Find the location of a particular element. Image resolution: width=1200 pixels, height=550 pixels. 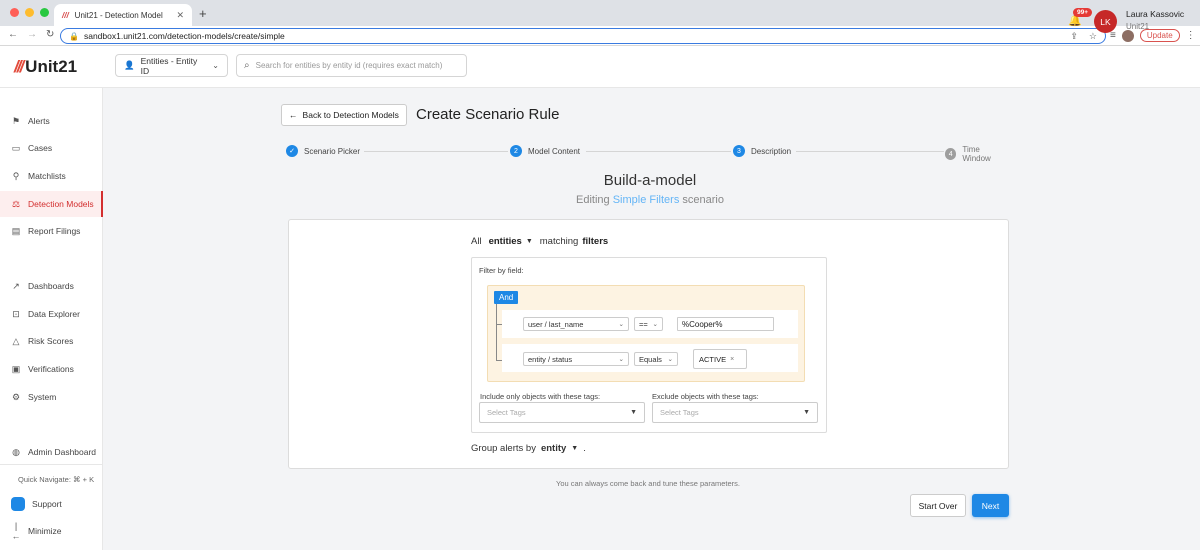

maximize-window-icon is located at coordinates (44, 12).